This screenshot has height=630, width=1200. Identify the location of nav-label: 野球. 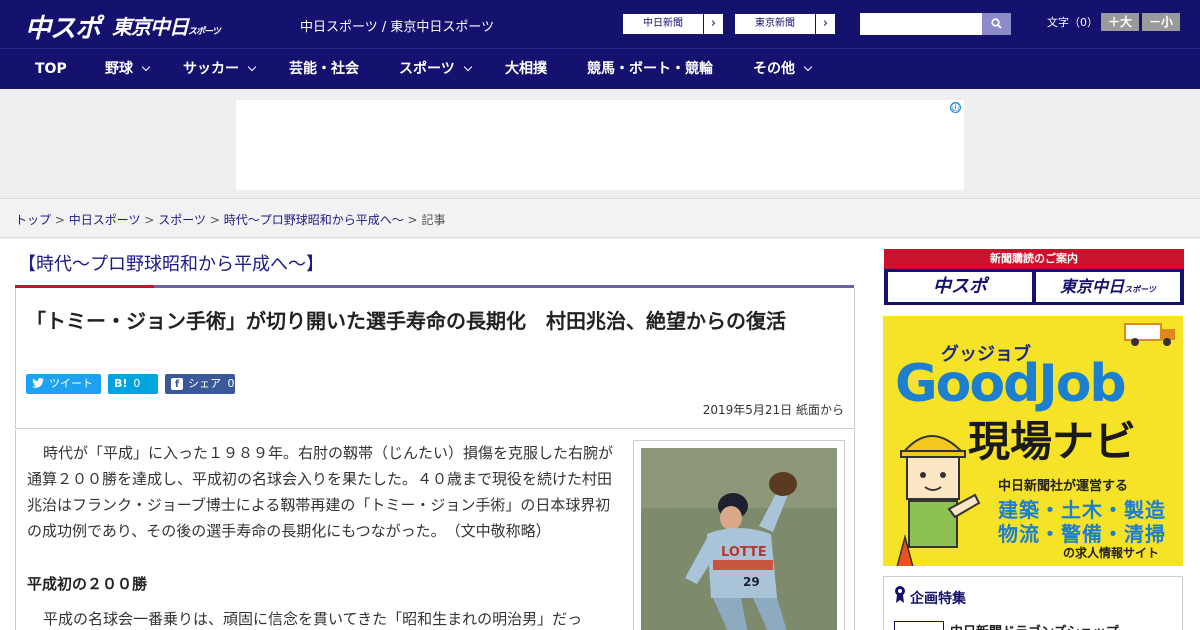
(119, 69).